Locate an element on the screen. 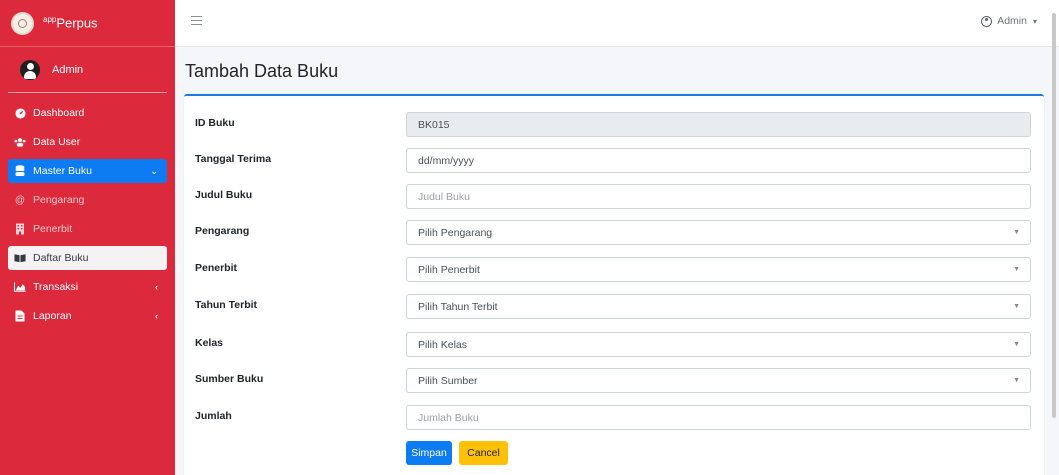  sidebar-item-master-buku: Master Buku ⌄ is located at coordinates (87, 171).